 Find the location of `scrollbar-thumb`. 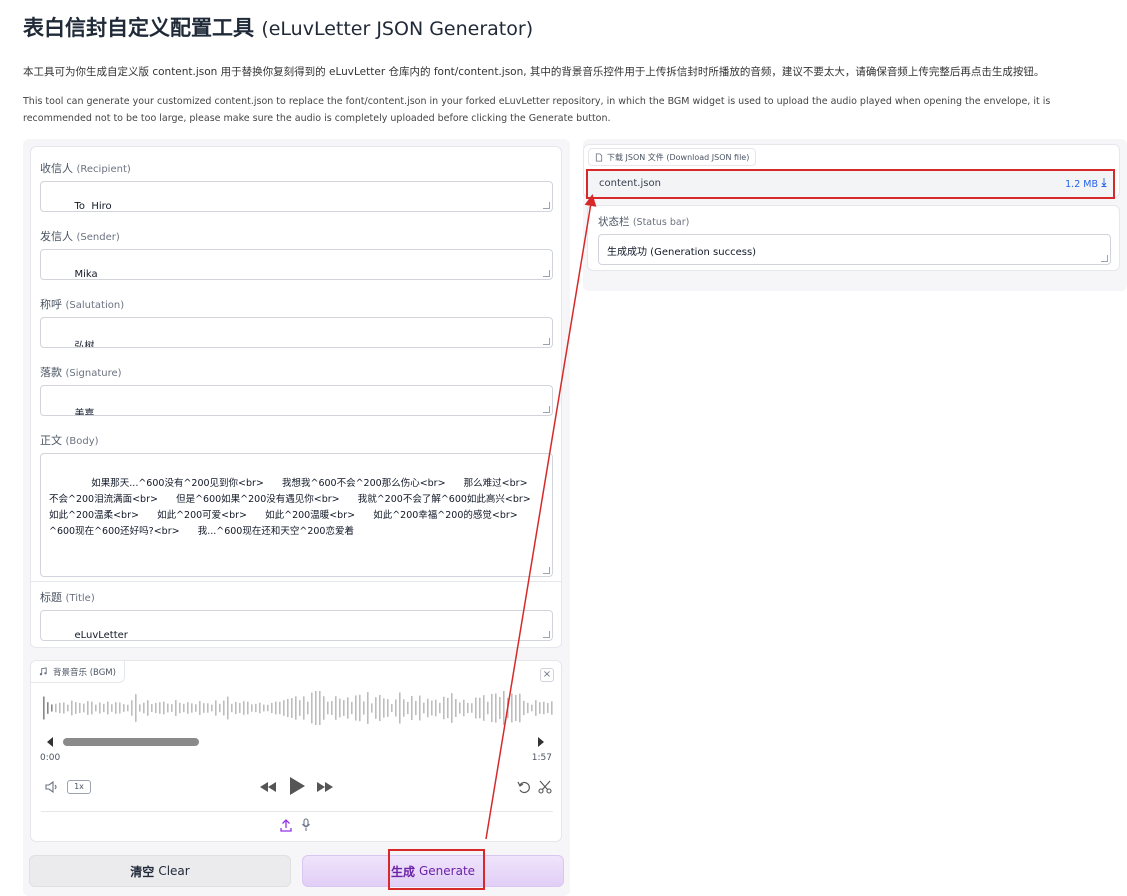

scrollbar-thumb is located at coordinates (131, 742).